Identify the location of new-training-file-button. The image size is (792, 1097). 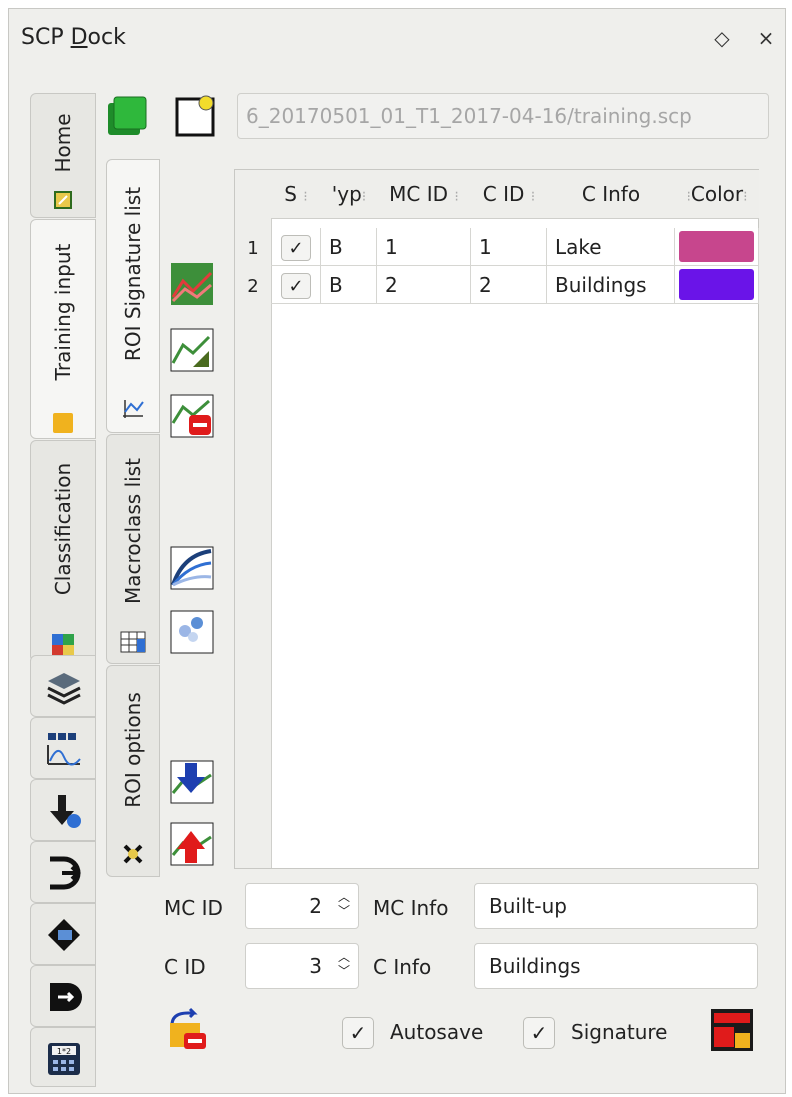
(197, 116).